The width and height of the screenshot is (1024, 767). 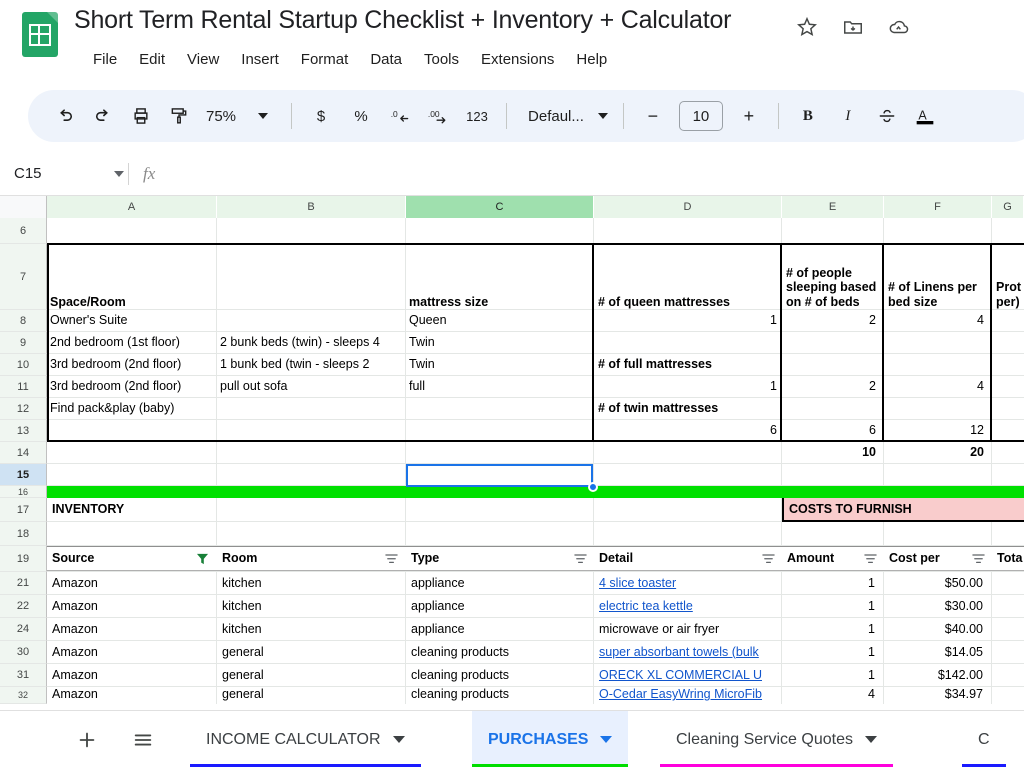 I want to click on decrease-decimal-icon: .0, so click(x=400, y=116).